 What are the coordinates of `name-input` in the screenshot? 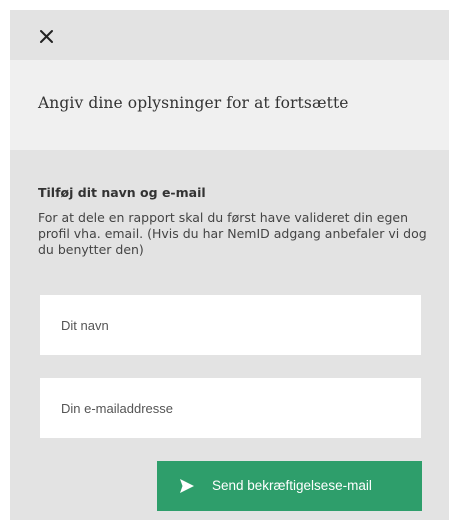 It's located at (230, 325).